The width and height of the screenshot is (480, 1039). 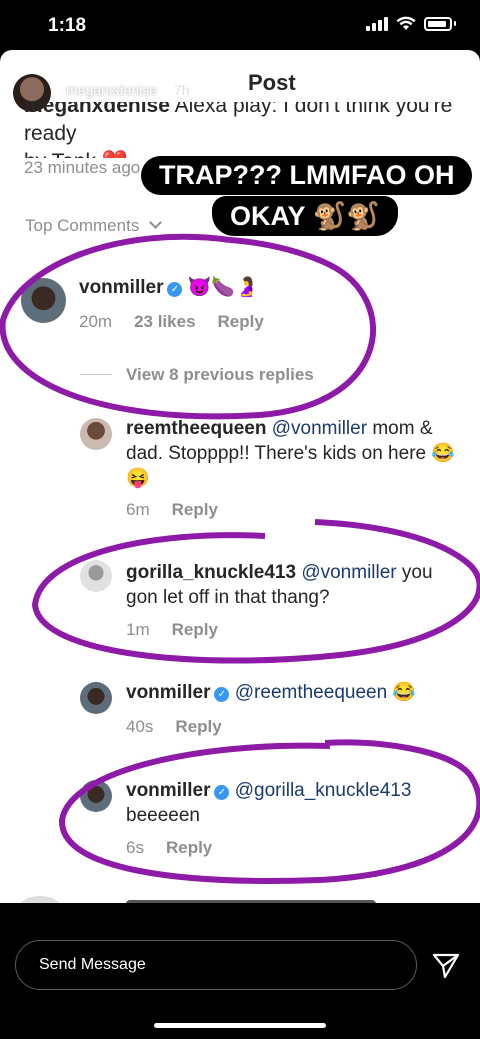 I want to click on send-message-placeholder: Send Message, so click(x=92, y=964).